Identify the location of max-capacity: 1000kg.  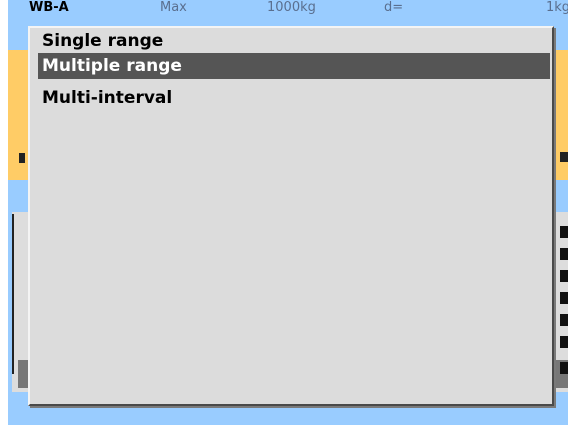
(291, 7).